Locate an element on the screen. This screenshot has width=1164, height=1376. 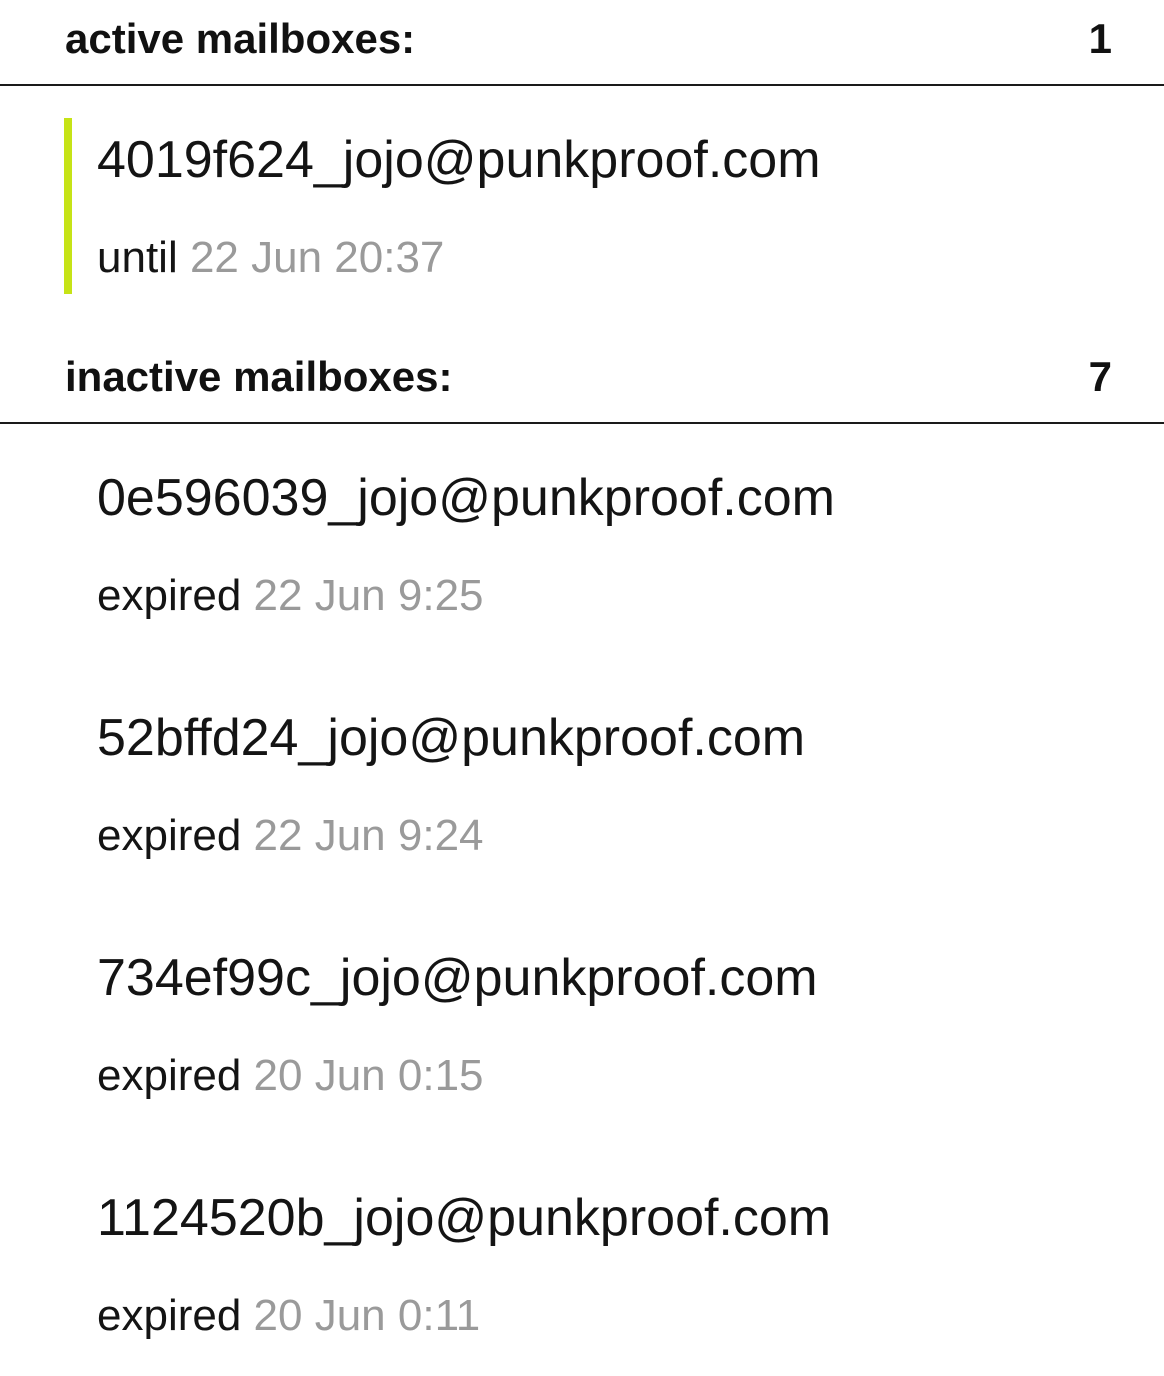
mailbox-status: expired 20 Jun 0:11 is located at coordinates (288, 1316).